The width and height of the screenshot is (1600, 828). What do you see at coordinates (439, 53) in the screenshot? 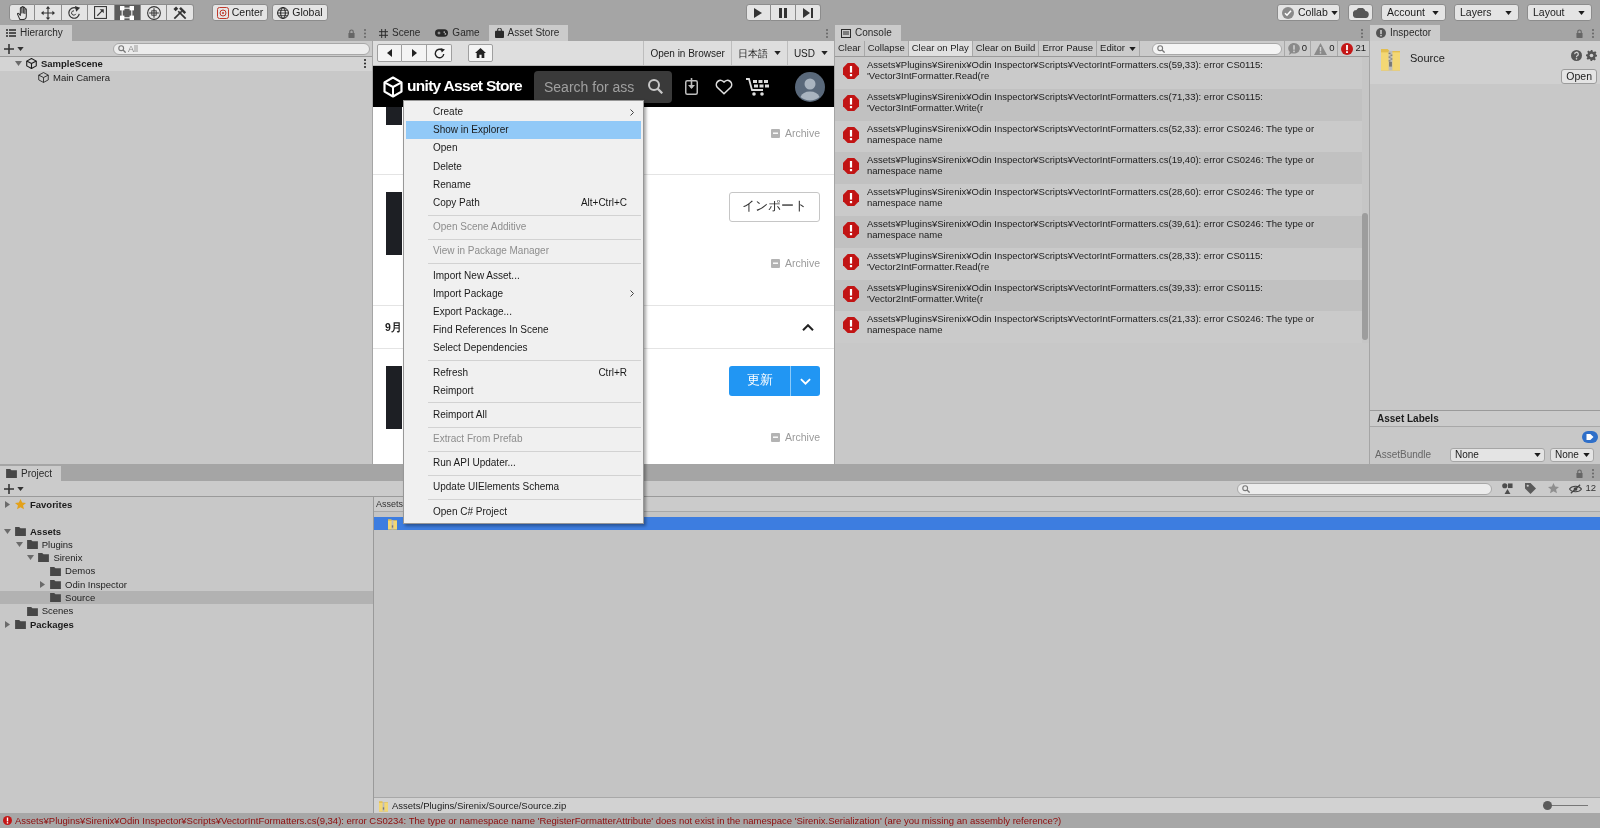
I see `reload-button` at bounding box center [439, 53].